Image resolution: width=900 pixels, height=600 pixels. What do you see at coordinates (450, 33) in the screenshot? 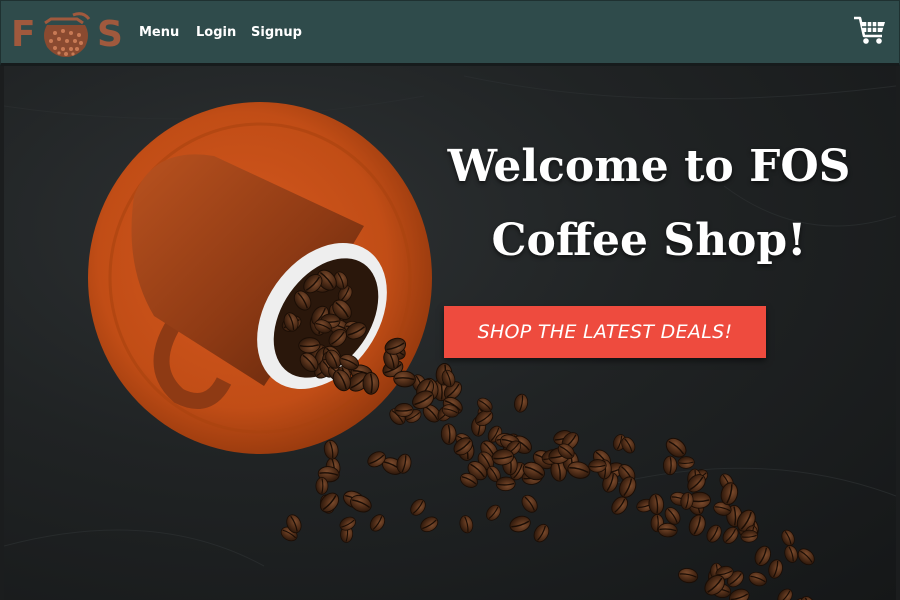
I see `navbar: F S Menu Login Signup` at bounding box center [450, 33].